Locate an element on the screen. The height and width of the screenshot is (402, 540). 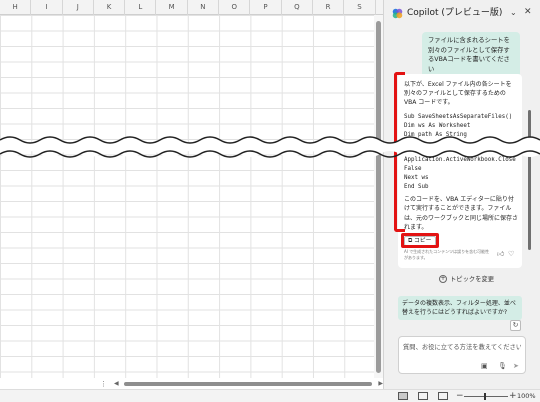
change-topic-button: + トピックを変更 is located at coordinates (466, 279).